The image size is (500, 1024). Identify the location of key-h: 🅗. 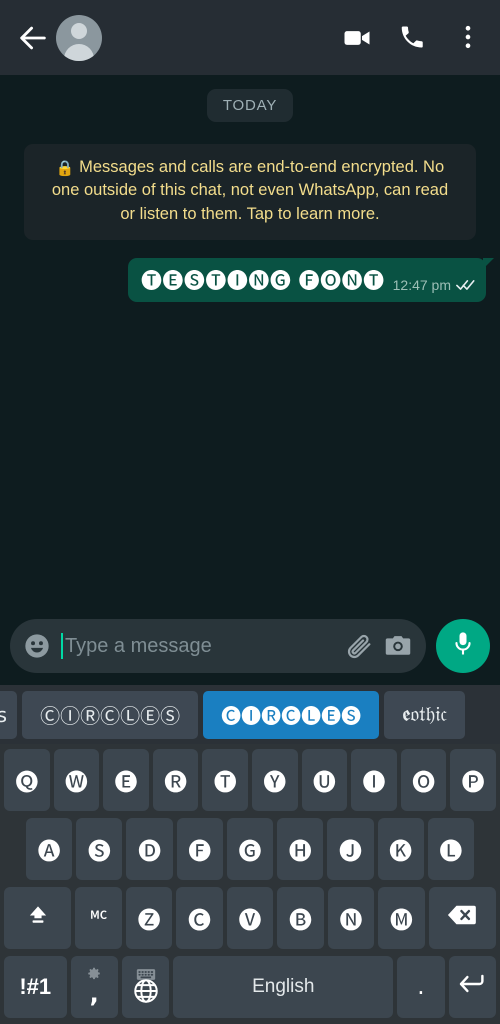
(300, 849).